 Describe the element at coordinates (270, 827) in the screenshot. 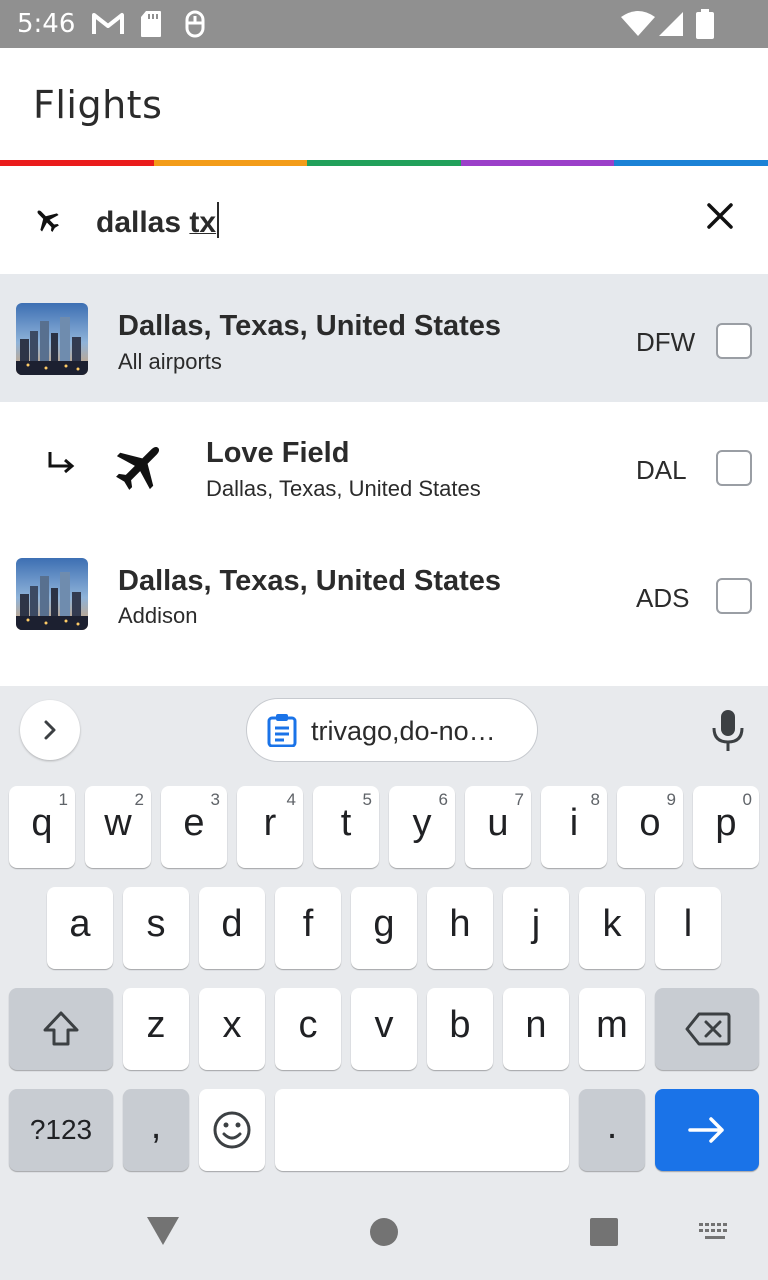

I see `key-r: r4` at that location.